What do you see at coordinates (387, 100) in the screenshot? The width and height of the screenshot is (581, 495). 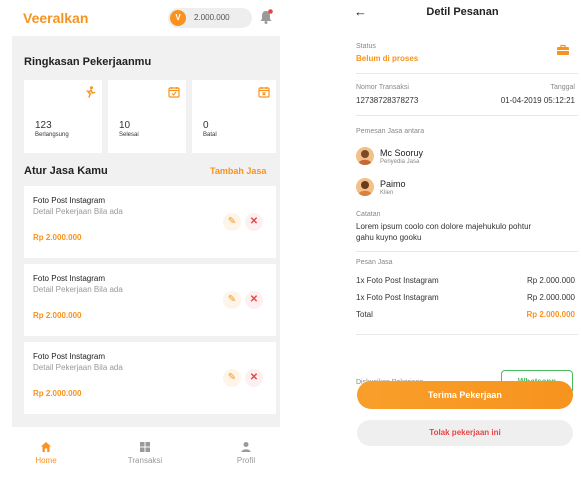 I see `transaction-number: 12738728378273` at bounding box center [387, 100].